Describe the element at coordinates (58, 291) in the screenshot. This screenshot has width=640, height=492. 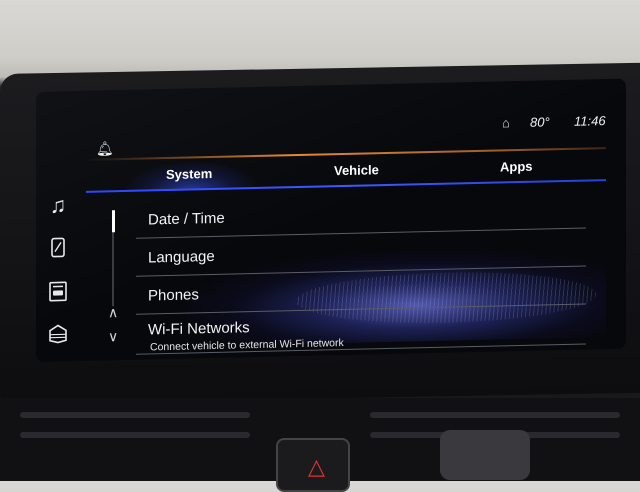
I see `vehicle-info-icon` at that location.